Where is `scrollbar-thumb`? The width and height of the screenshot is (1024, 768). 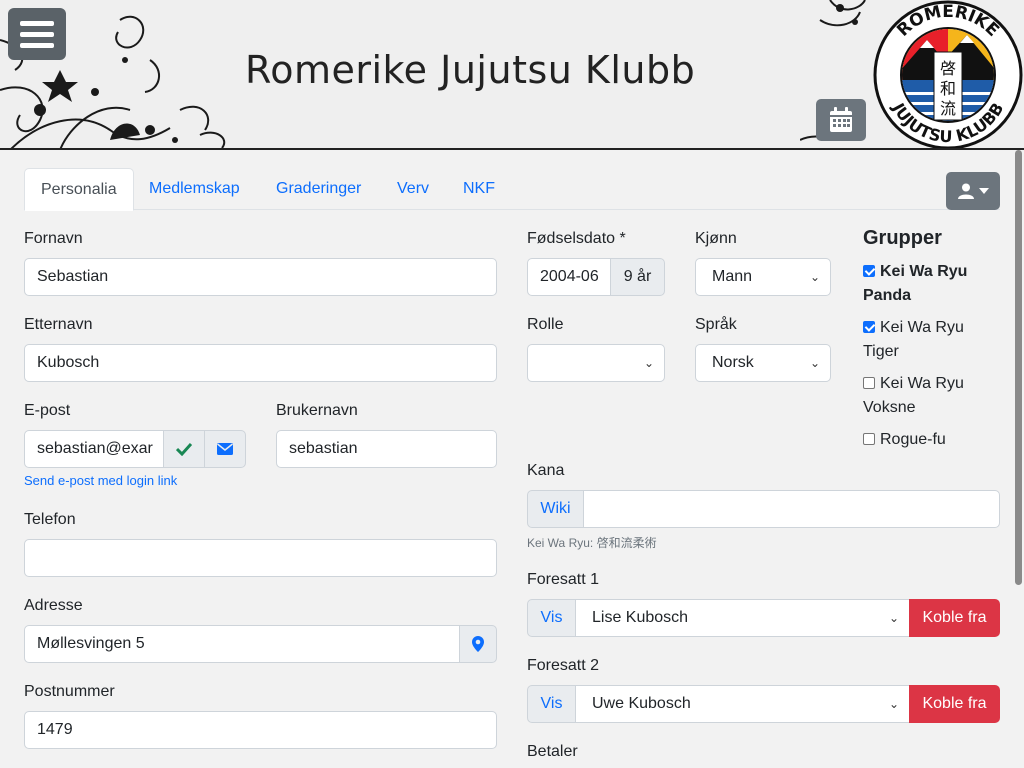
scrollbar-thumb is located at coordinates (1018, 367).